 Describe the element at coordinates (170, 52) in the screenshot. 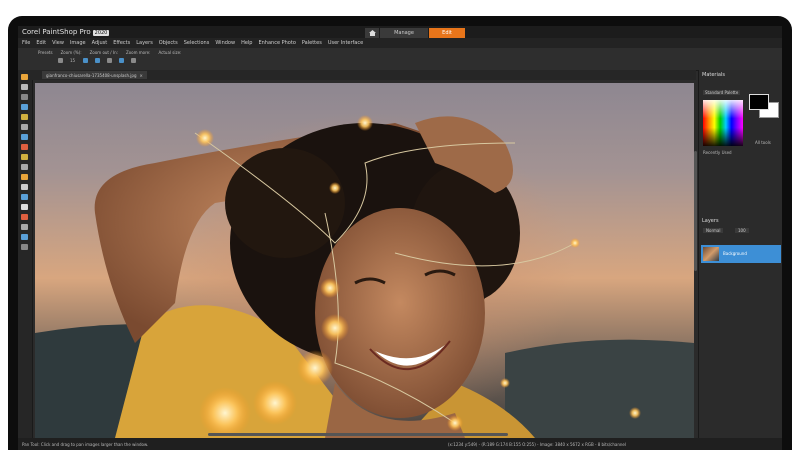

I see `actual-size-label: Actual size:` at that location.